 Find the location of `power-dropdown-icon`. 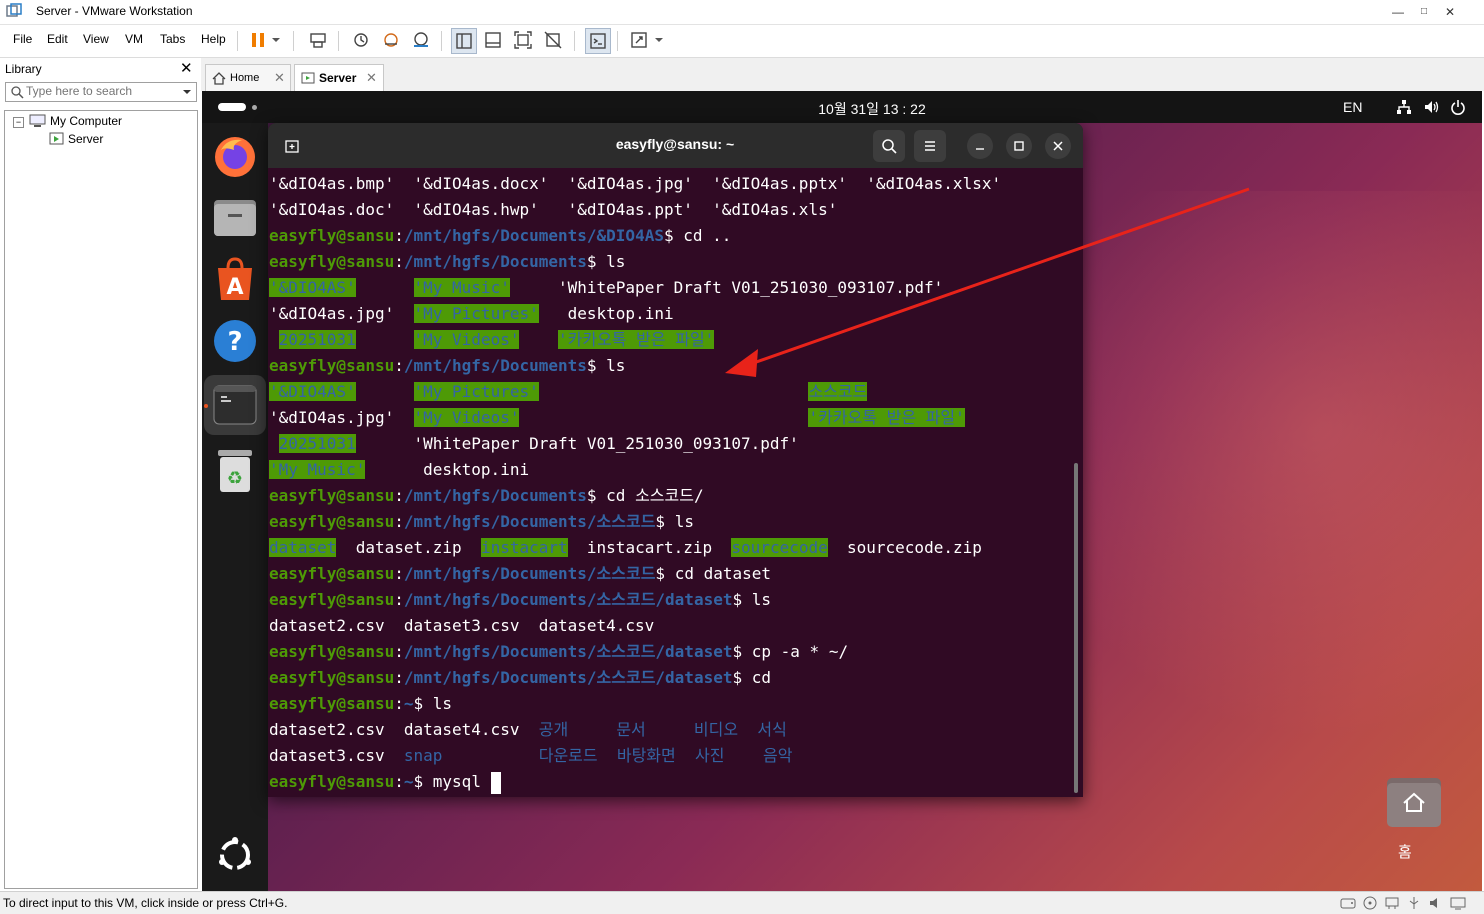

power-dropdown-icon is located at coordinates (276, 40).